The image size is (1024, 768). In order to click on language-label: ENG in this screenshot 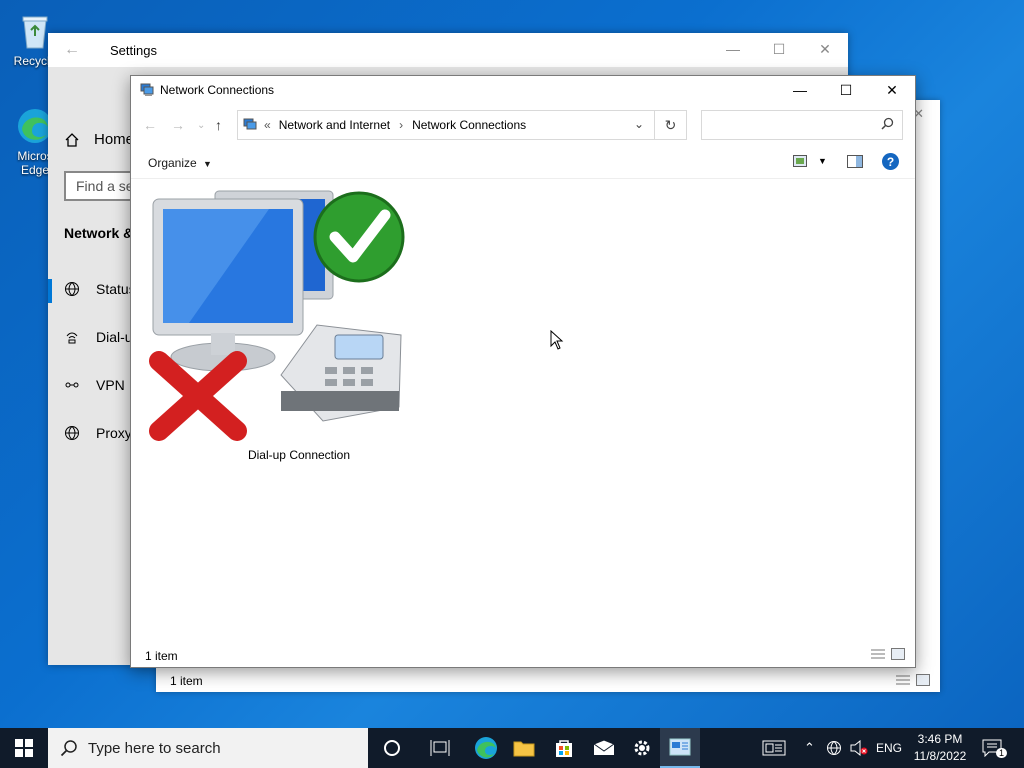, I will do `click(889, 748)`.